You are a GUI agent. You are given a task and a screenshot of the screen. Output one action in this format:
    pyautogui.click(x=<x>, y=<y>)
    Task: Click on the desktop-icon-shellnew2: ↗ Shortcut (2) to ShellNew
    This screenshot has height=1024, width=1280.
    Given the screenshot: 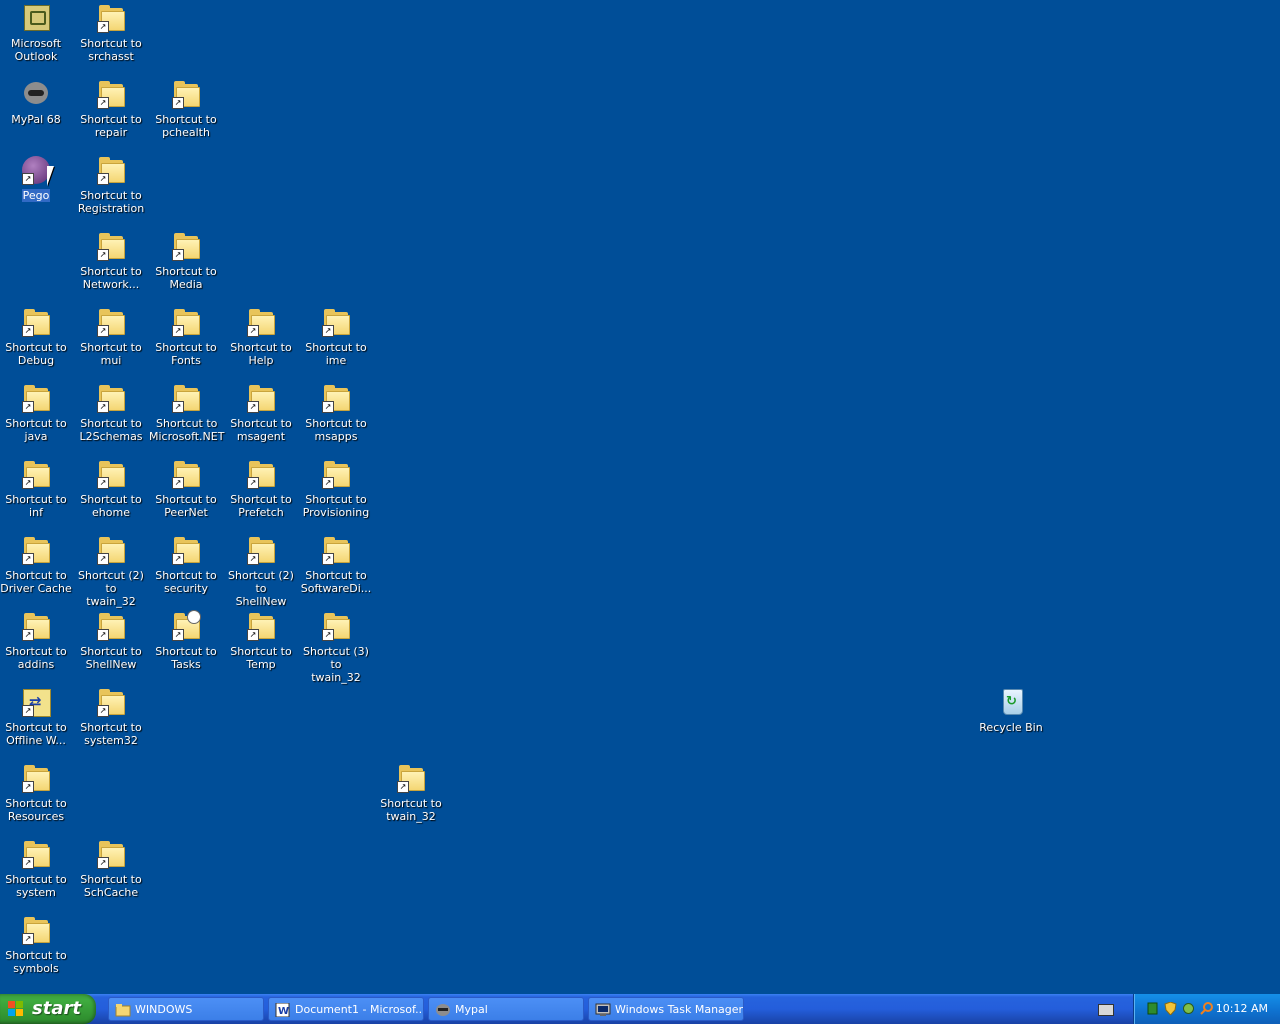 What is the action you would take?
    pyautogui.click(x=261, y=571)
    